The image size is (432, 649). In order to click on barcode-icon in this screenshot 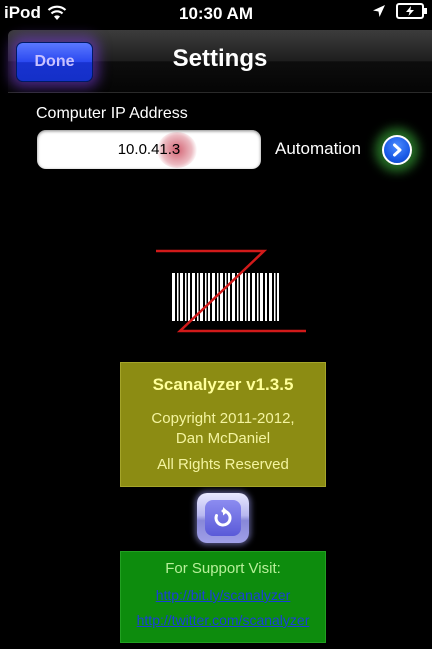, I will do `click(225, 297)`.